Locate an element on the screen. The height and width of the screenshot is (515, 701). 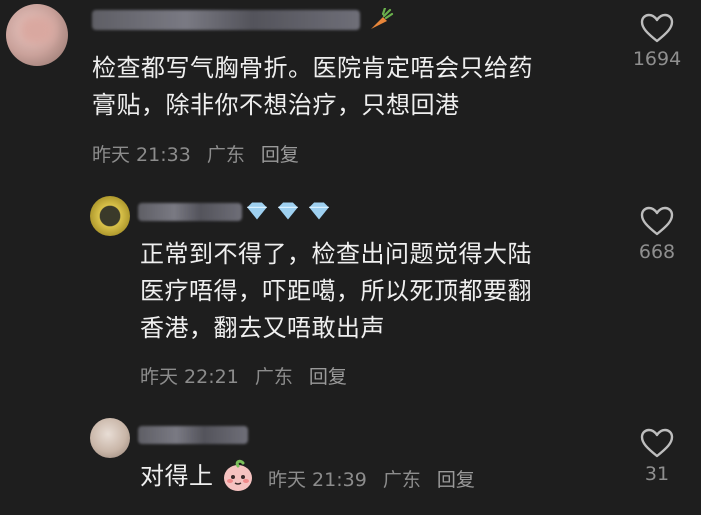
username-blurred is located at coordinates (193, 435).